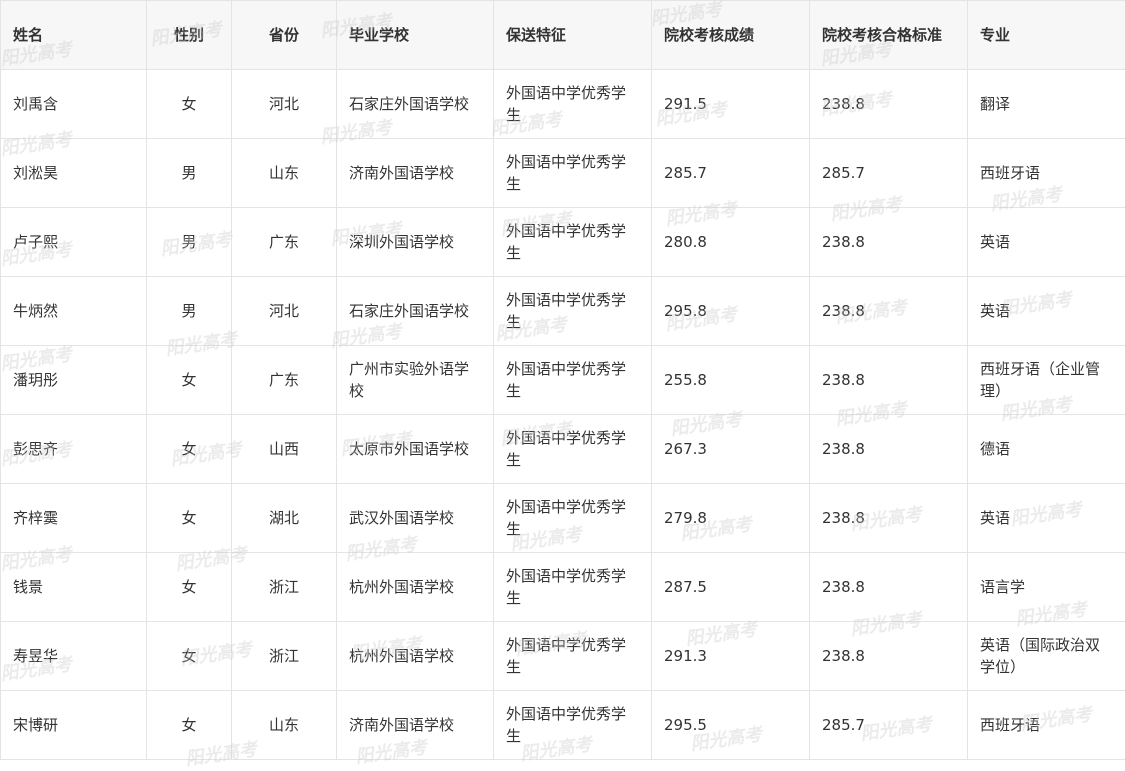 This screenshot has height=771, width=1125. Describe the element at coordinates (284, 518) in the screenshot. I see `cell-province: 湖北` at that location.